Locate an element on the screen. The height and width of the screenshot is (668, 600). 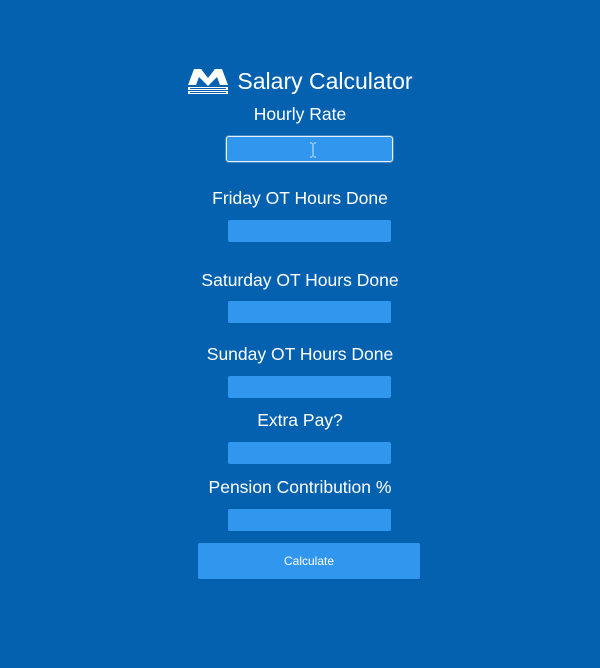
saturday-ot-input is located at coordinates (309, 312).